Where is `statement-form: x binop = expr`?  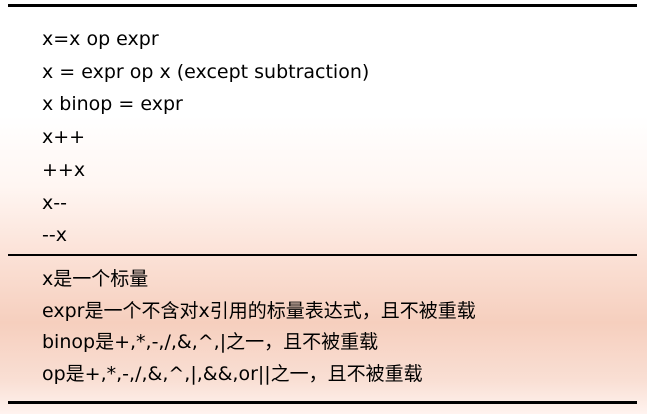
statement-form: x binop = expr is located at coordinates (112, 104).